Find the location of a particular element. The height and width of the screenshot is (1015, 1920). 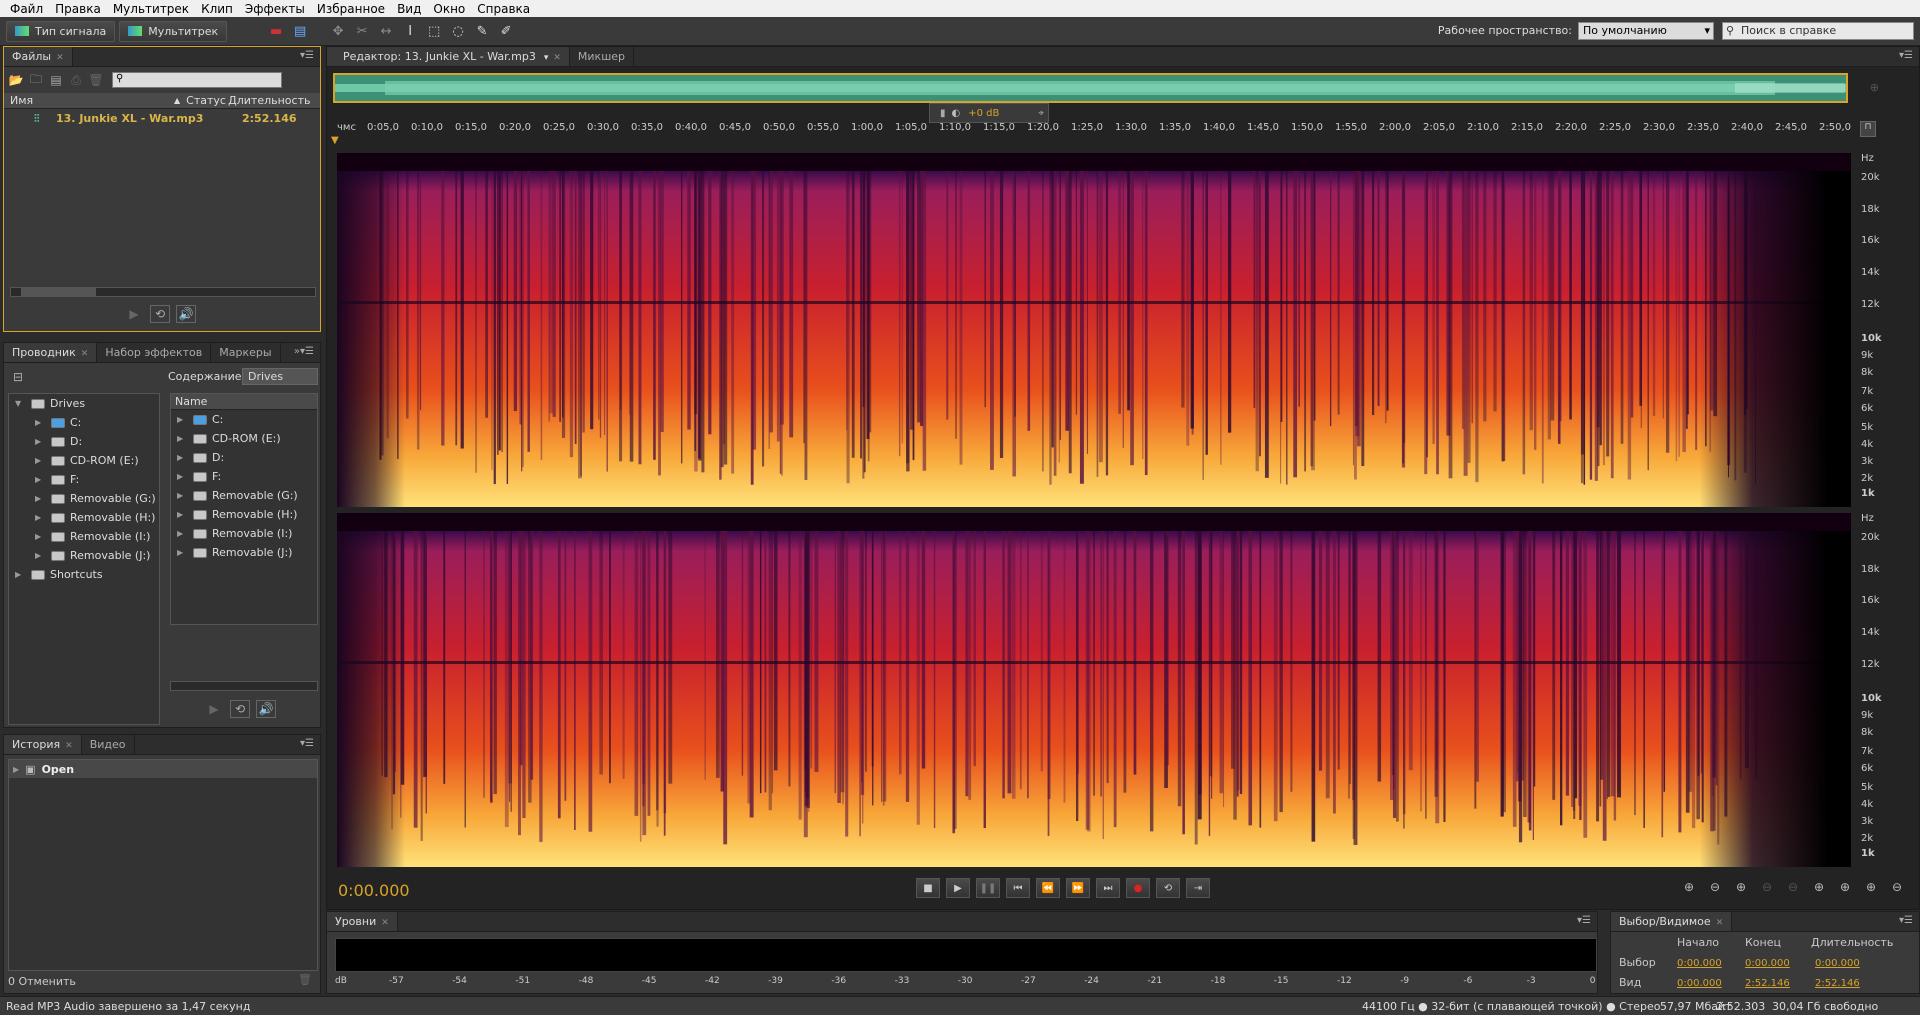

zoom-selection-icon: ⊕ is located at coordinates (1845, 887).